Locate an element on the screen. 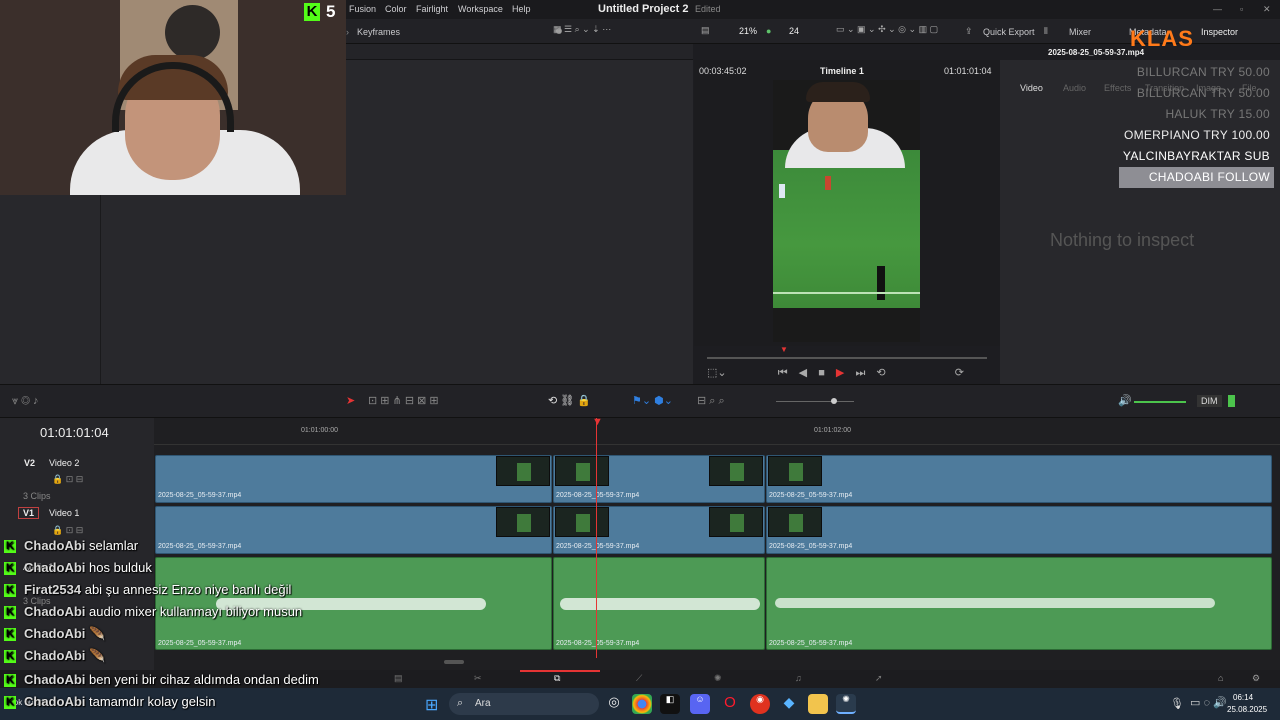 The width and height of the screenshot is (1280, 720). fps-value: 24 is located at coordinates (794, 31).